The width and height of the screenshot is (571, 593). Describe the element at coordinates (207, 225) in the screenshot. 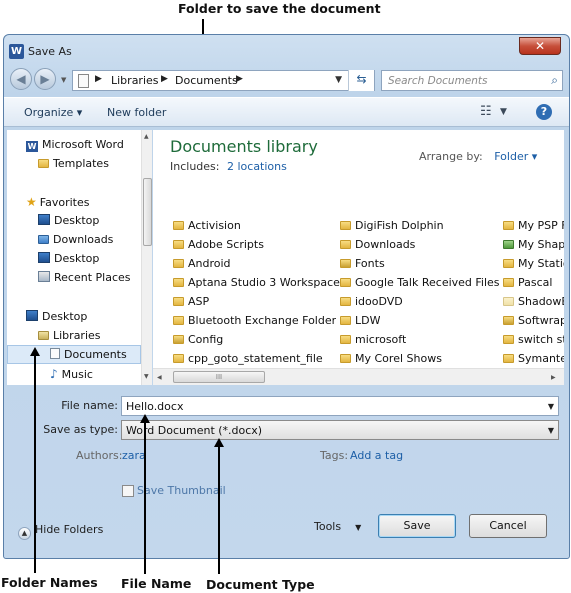

I see `file-item: Activision` at that location.